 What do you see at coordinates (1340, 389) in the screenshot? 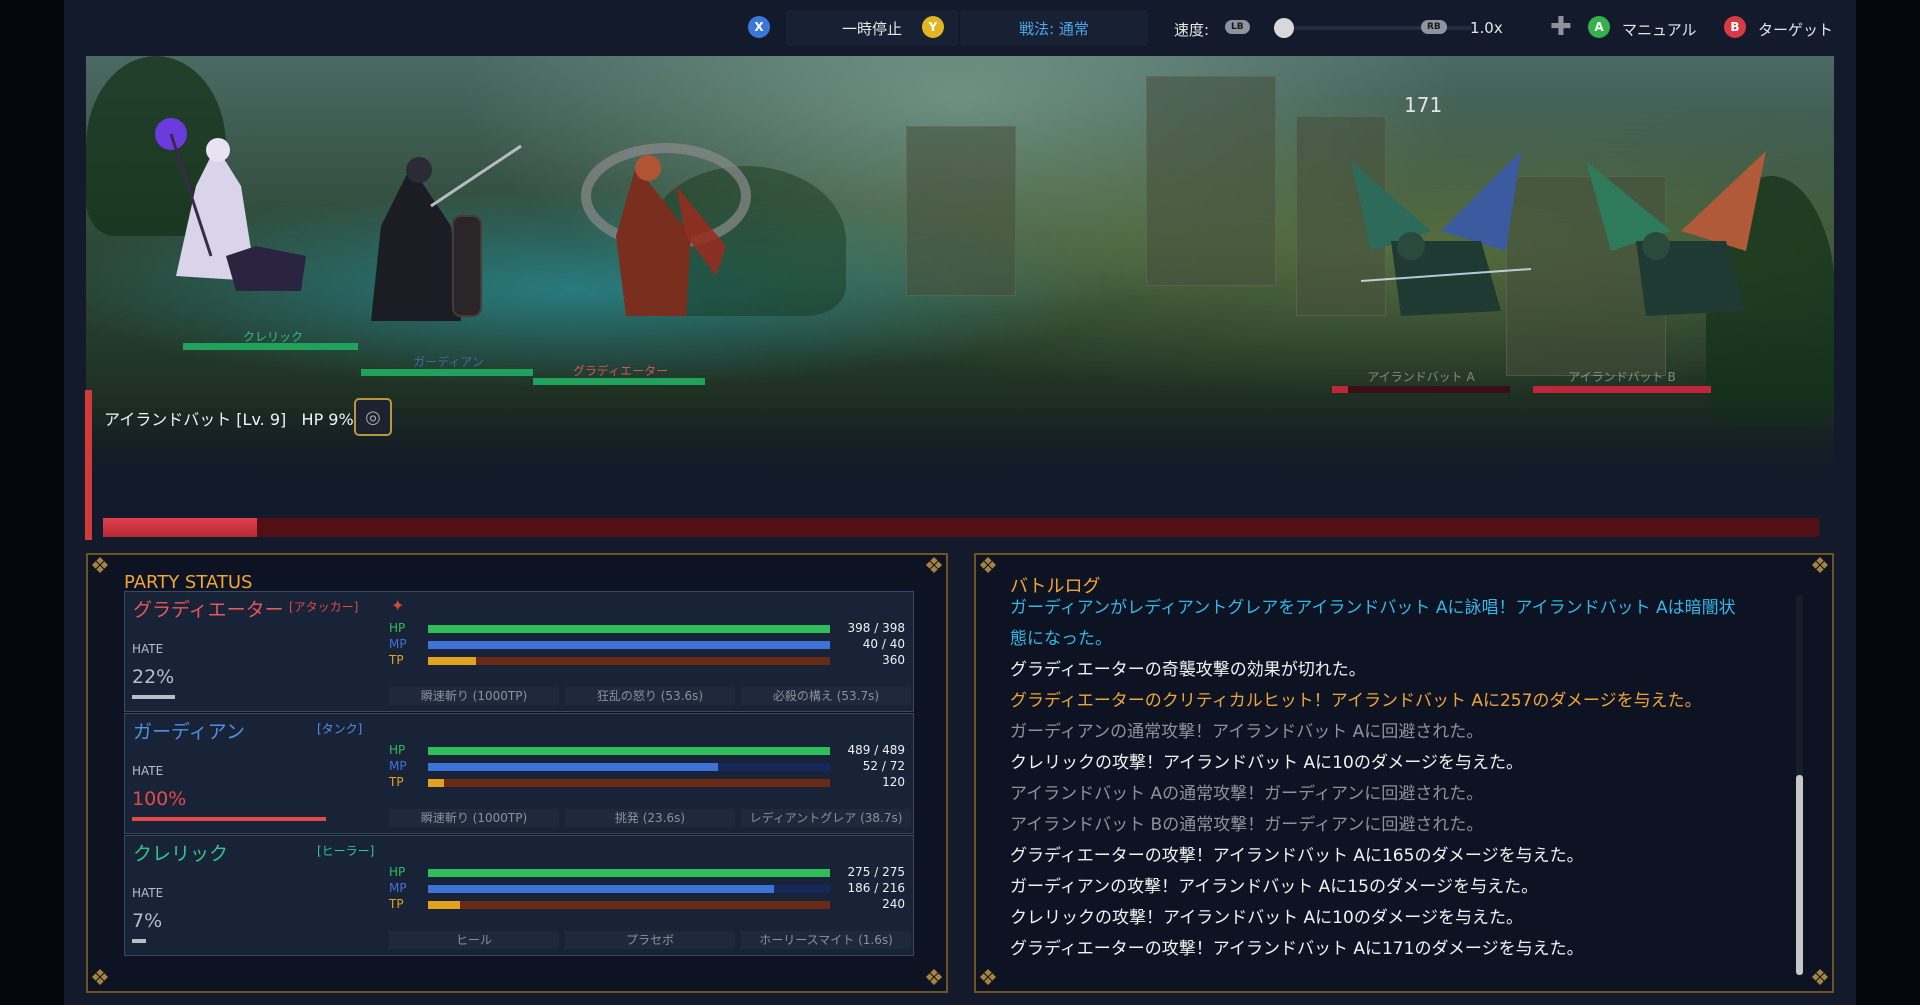
I see `island-bat-a-scene-hp-fill` at bounding box center [1340, 389].